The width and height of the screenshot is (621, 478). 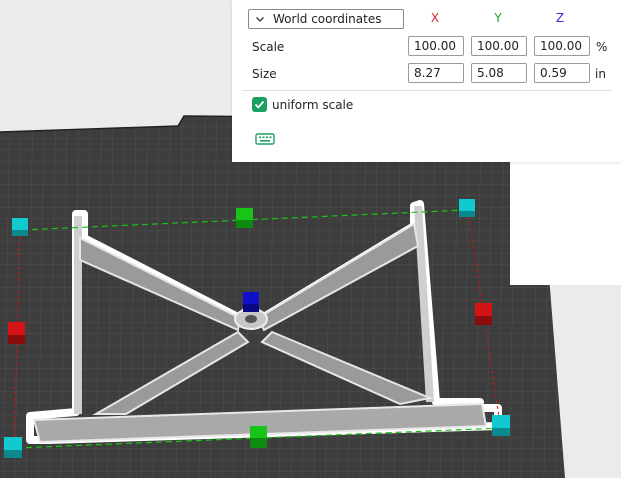 I want to click on scale-unit: %, so click(x=602, y=47).